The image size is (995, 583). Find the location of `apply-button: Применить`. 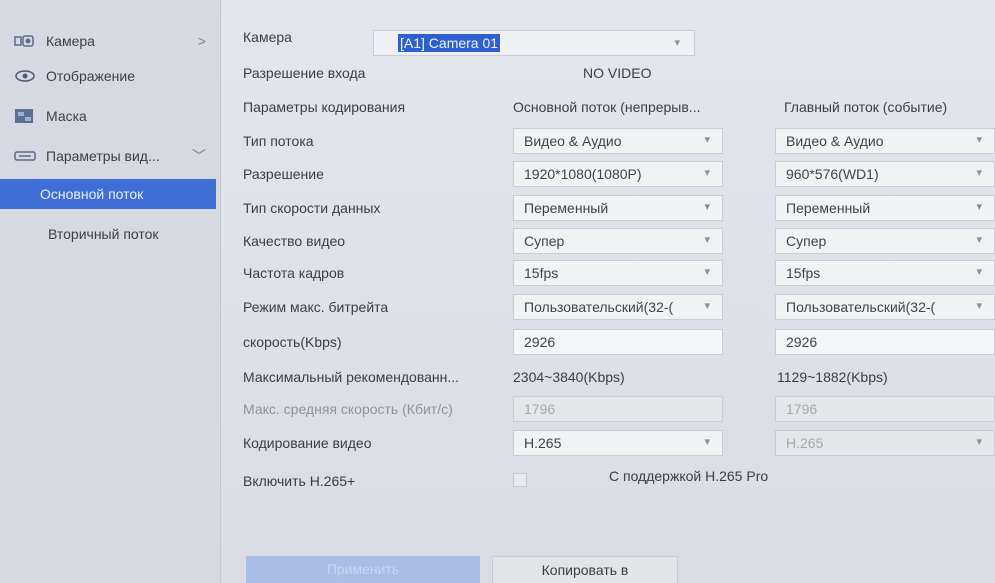

apply-button: Применить is located at coordinates (363, 569).